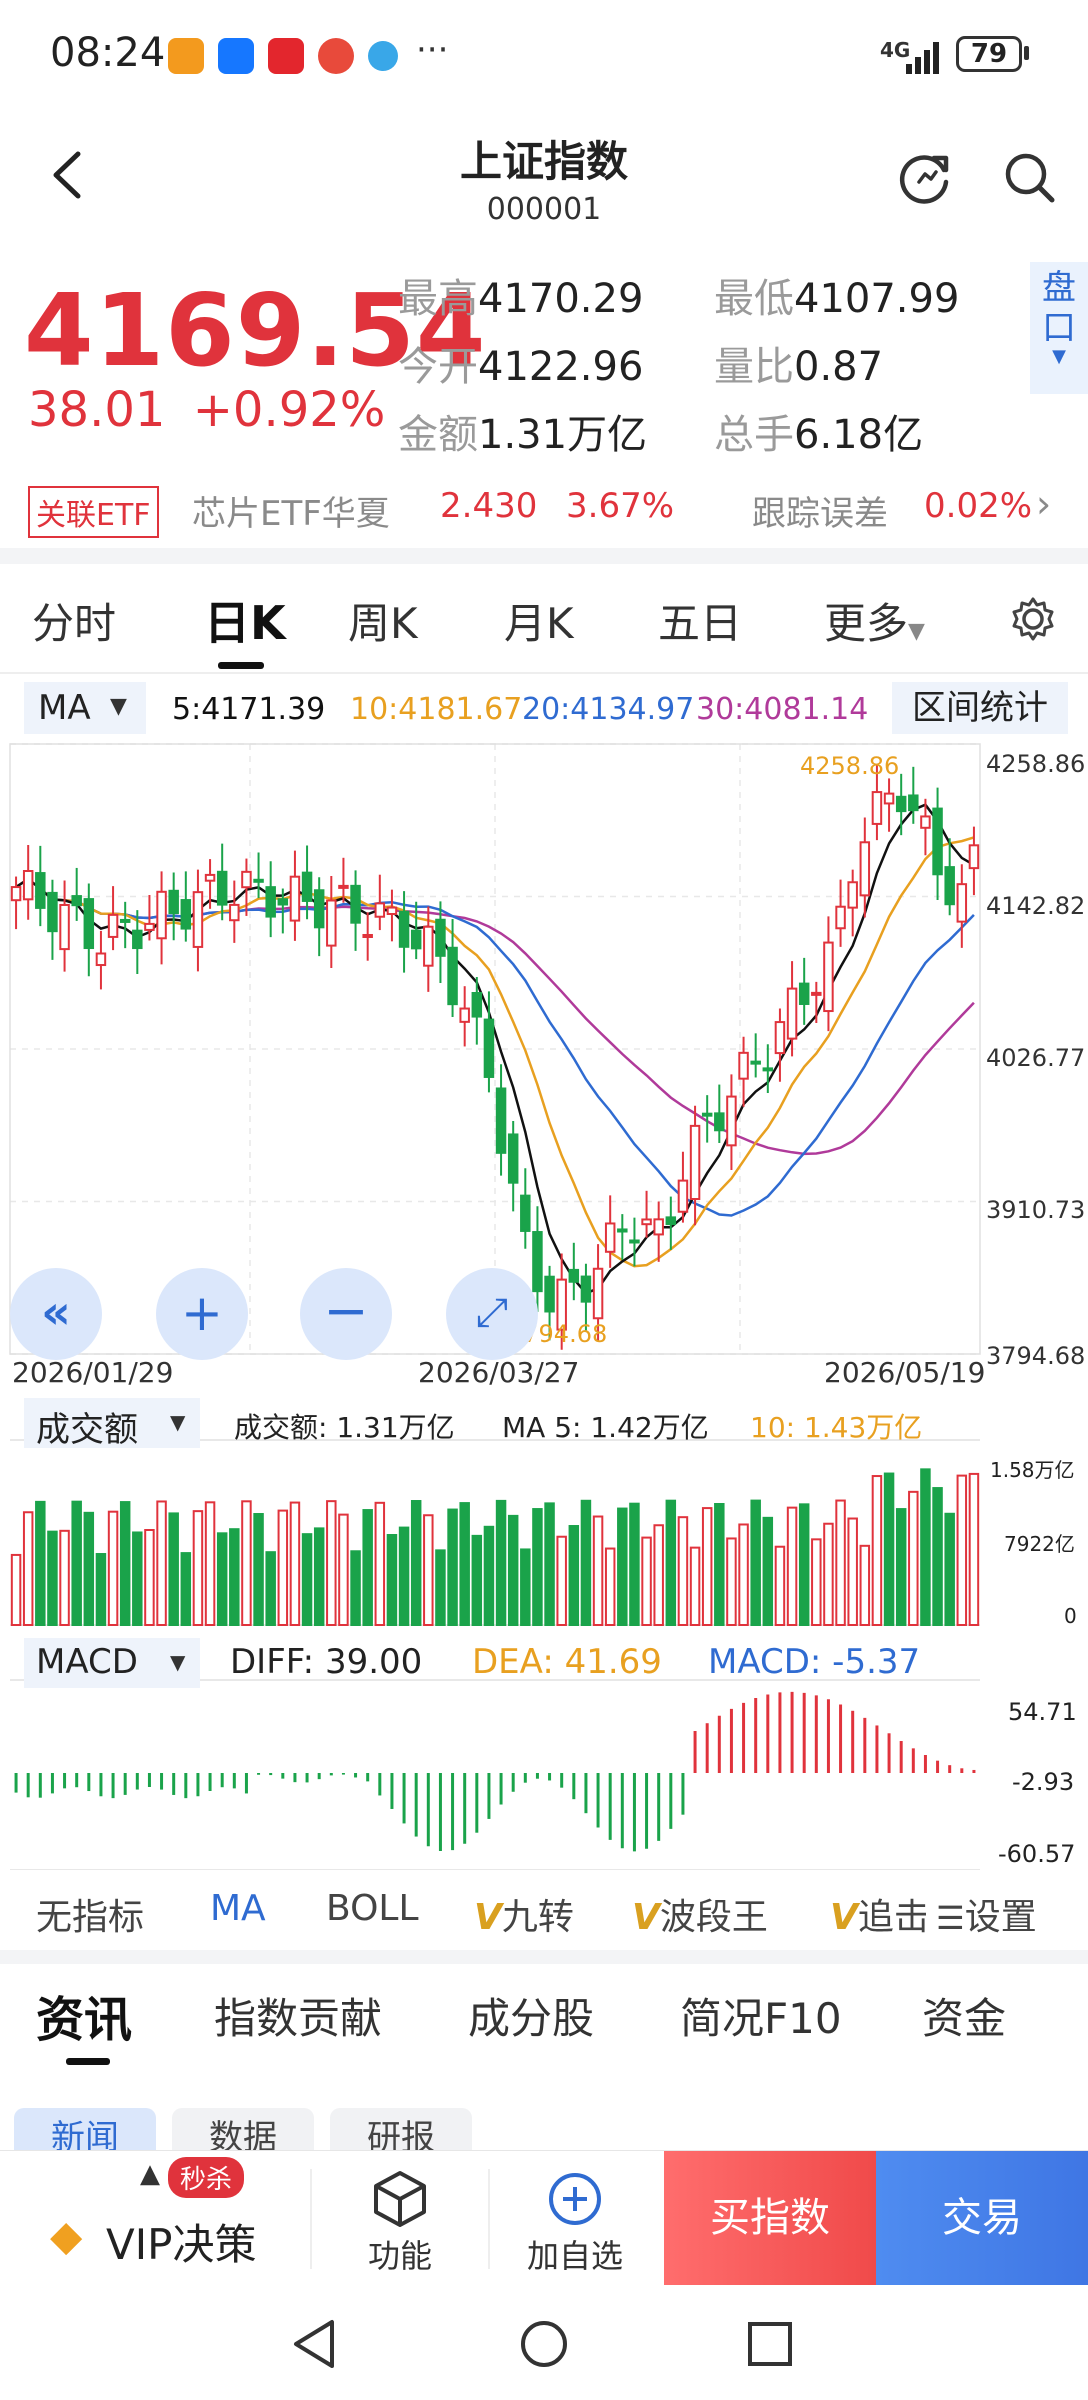 This screenshot has height=2400, width=1088. Describe the element at coordinates (761, 2015) in the screenshot. I see `tab-profile-f10: 简况F10` at that location.